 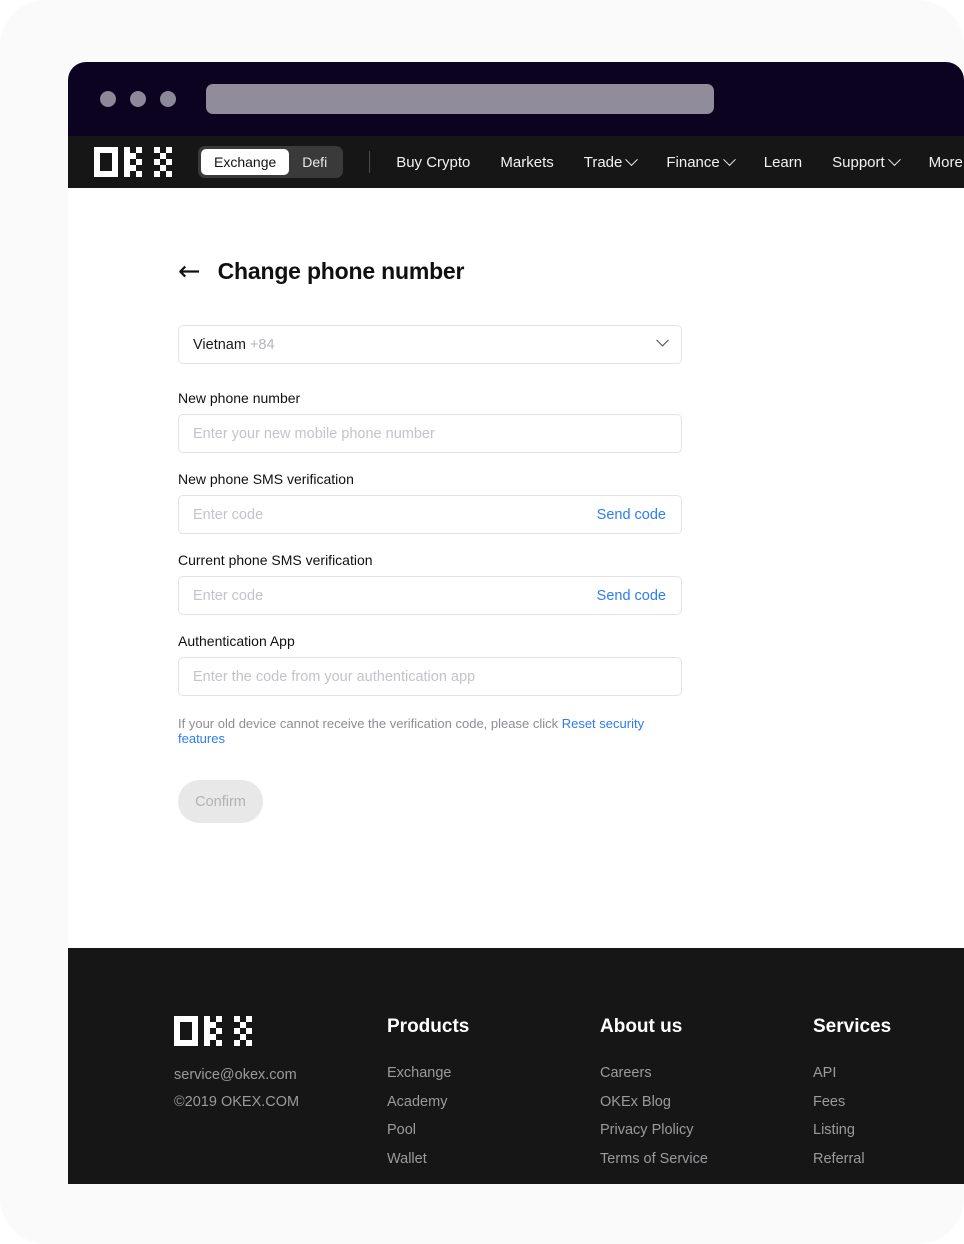 What do you see at coordinates (493, 1130) in the screenshot?
I see `footer-link: Pool` at bounding box center [493, 1130].